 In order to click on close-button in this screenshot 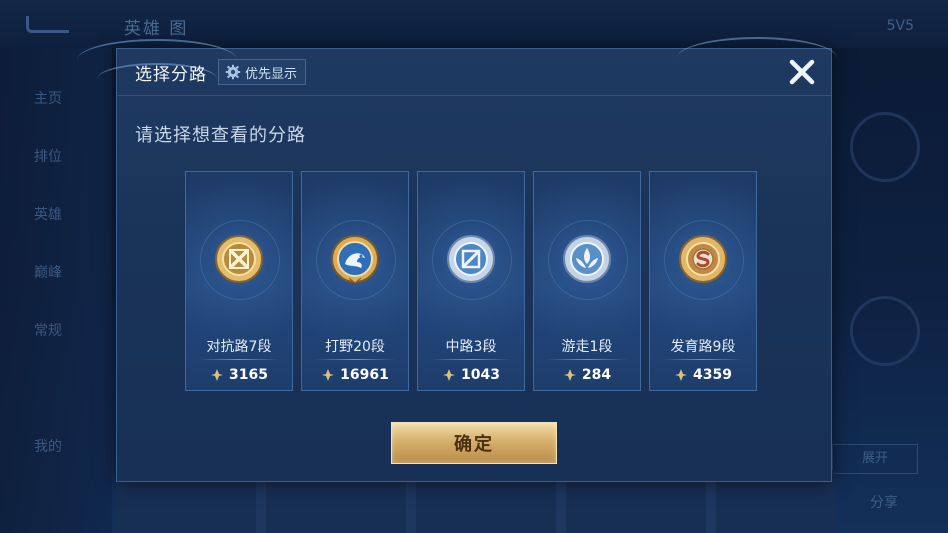, I will do `click(802, 72)`.